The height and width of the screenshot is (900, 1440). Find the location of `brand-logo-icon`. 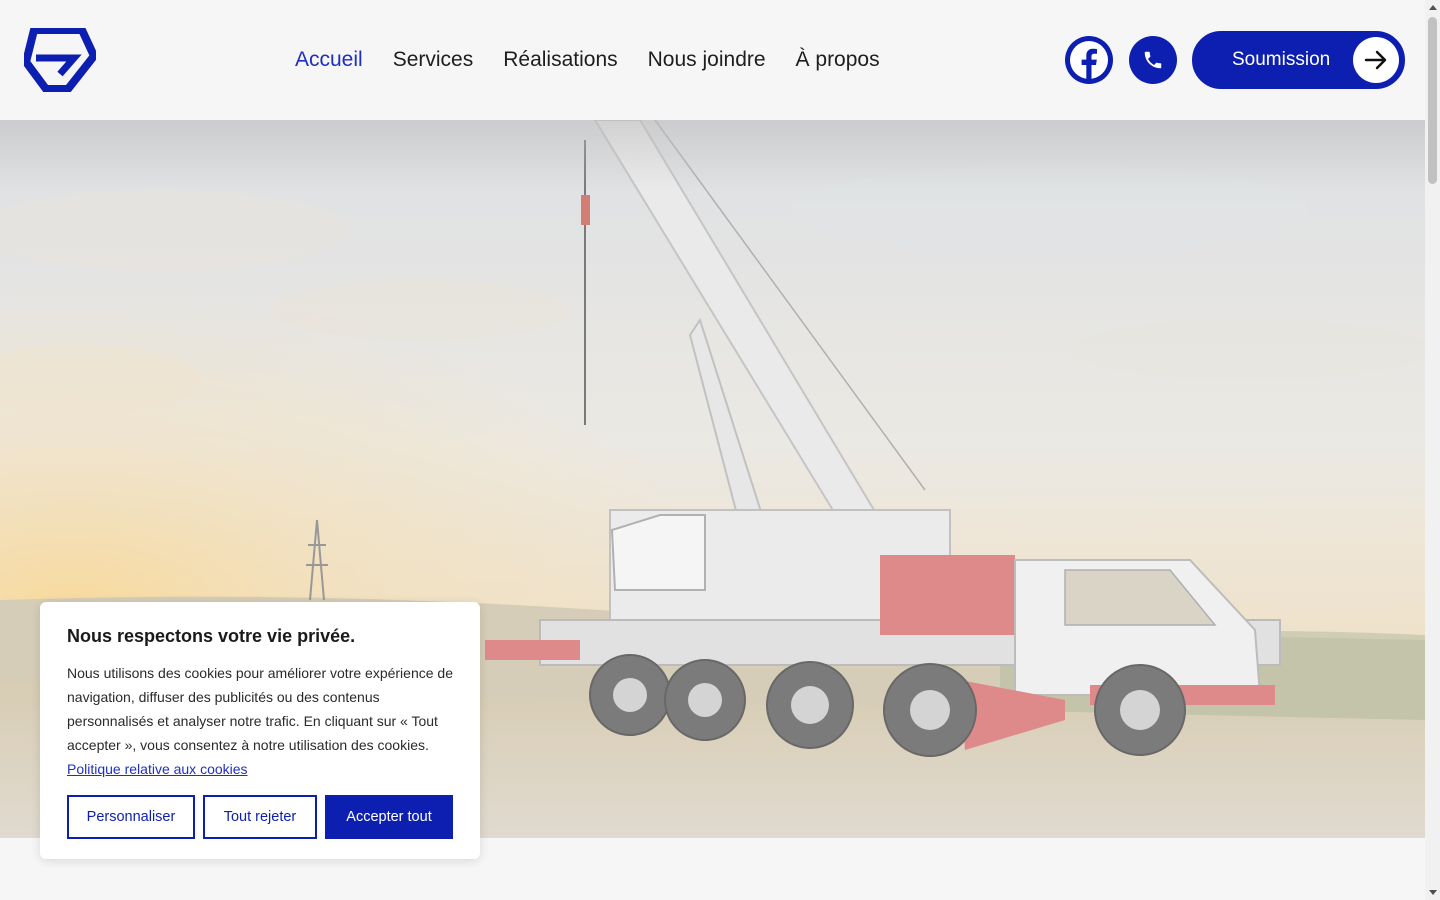

brand-logo-icon is located at coordinates (60, 59).